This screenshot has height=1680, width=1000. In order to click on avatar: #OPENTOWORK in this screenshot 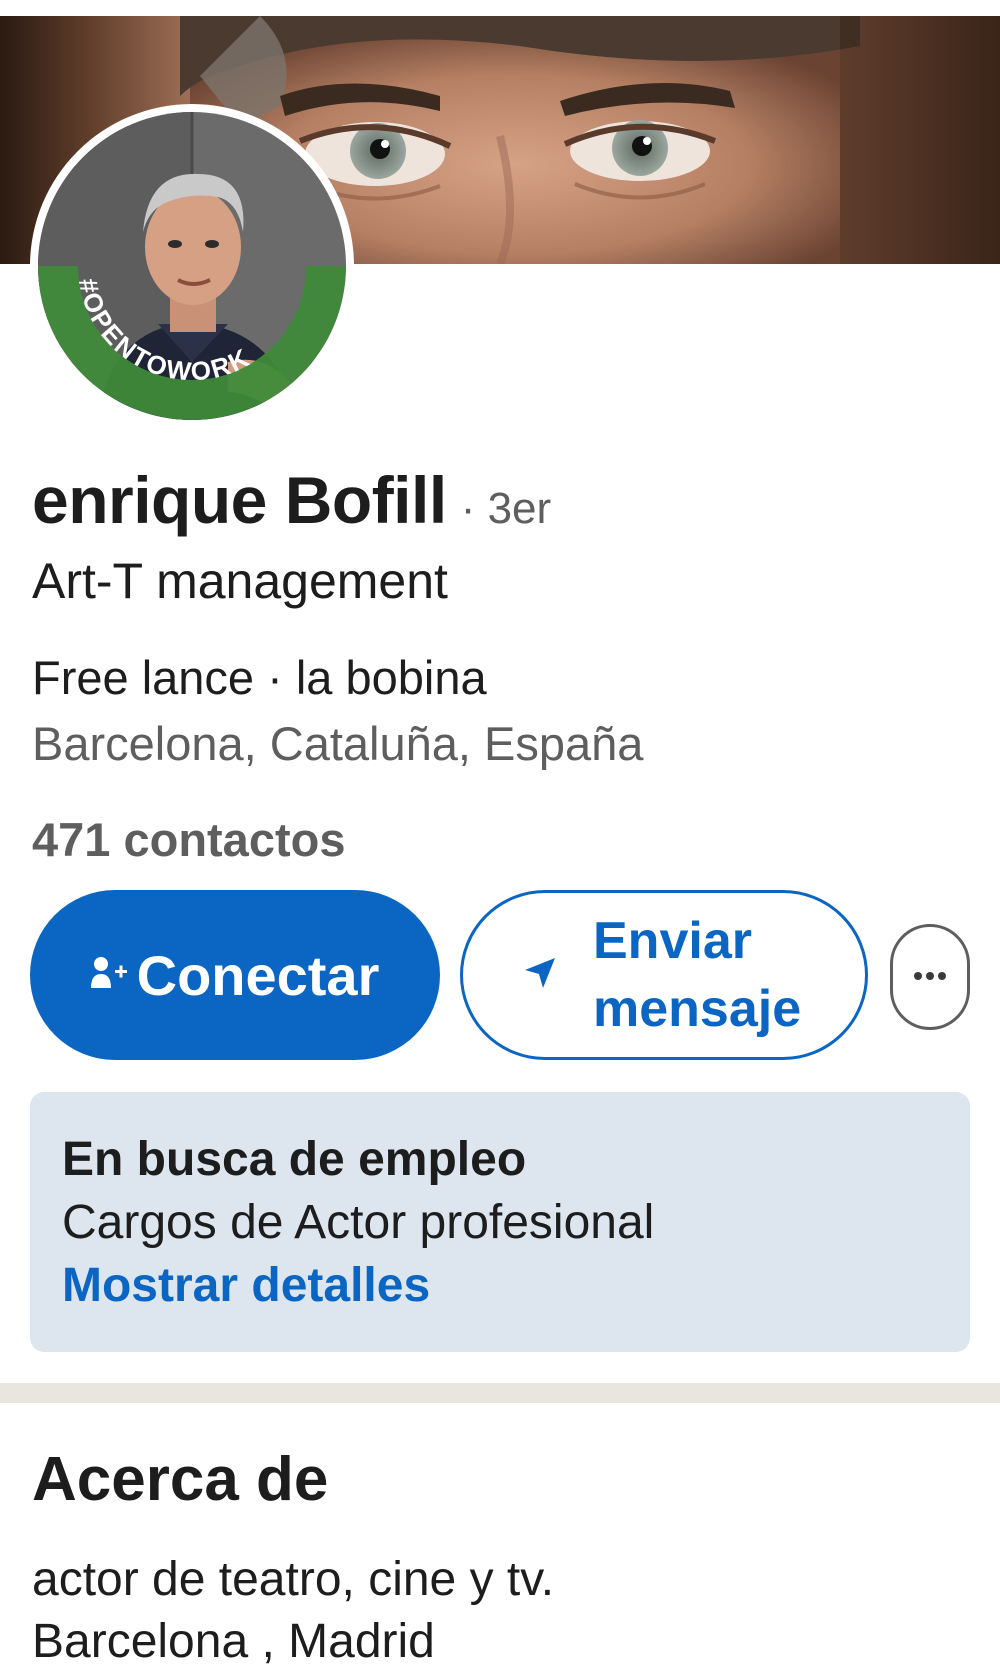, I will do `click(192, 266)`.